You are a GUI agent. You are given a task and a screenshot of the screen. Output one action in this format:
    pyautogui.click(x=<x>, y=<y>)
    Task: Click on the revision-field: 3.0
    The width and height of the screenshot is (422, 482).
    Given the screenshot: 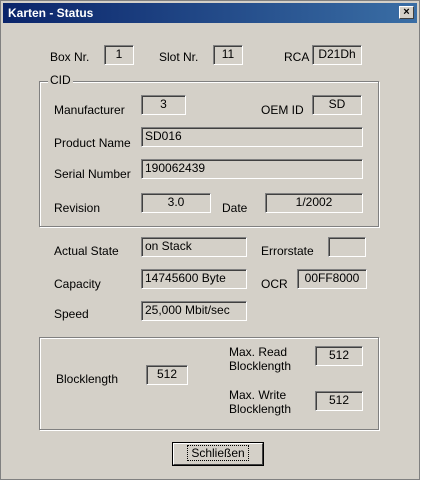 What is the action you would take?
    pyautogui.click(x=176, y=203)
    